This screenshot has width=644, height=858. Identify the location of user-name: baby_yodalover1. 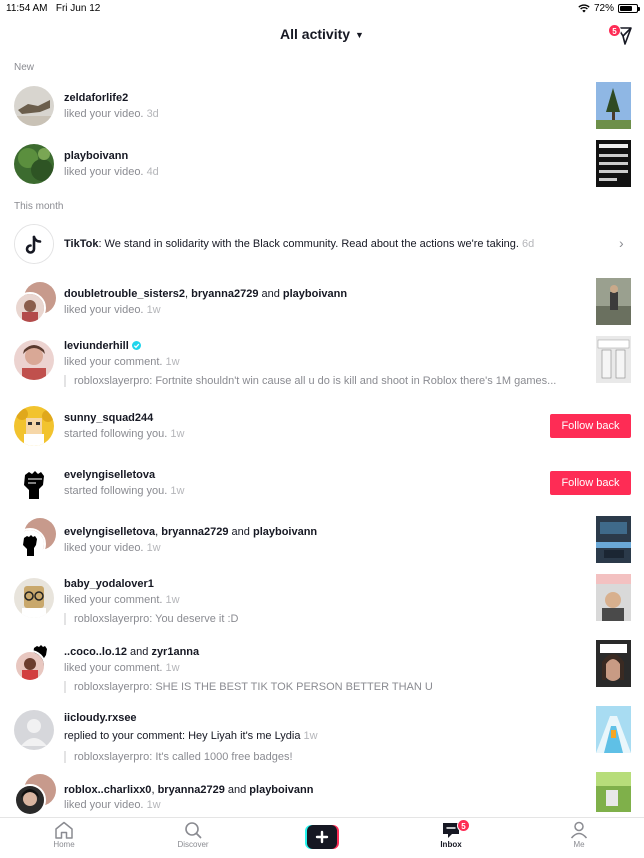
(109, 584).